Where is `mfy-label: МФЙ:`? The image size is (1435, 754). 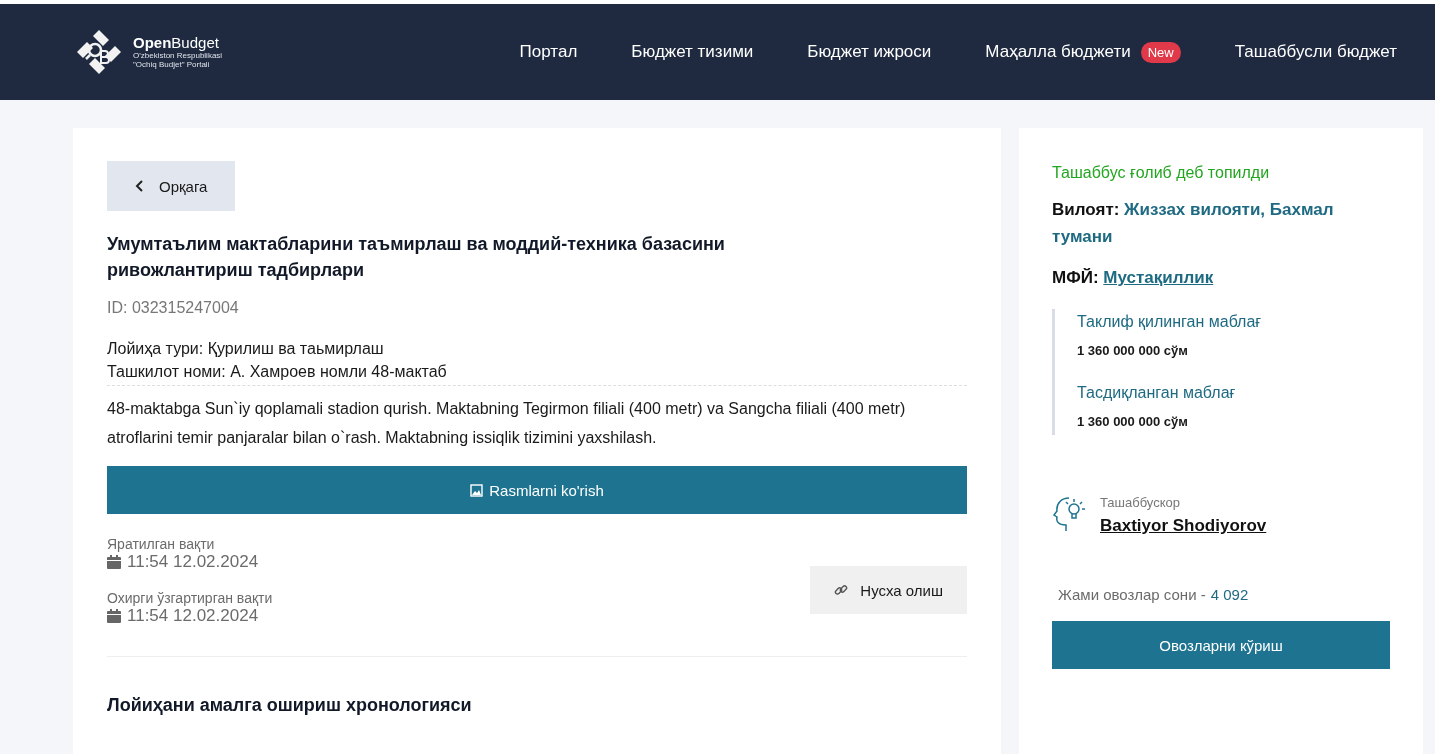 mfy-label: МФЙ: is located at coordinates (1075, 277).